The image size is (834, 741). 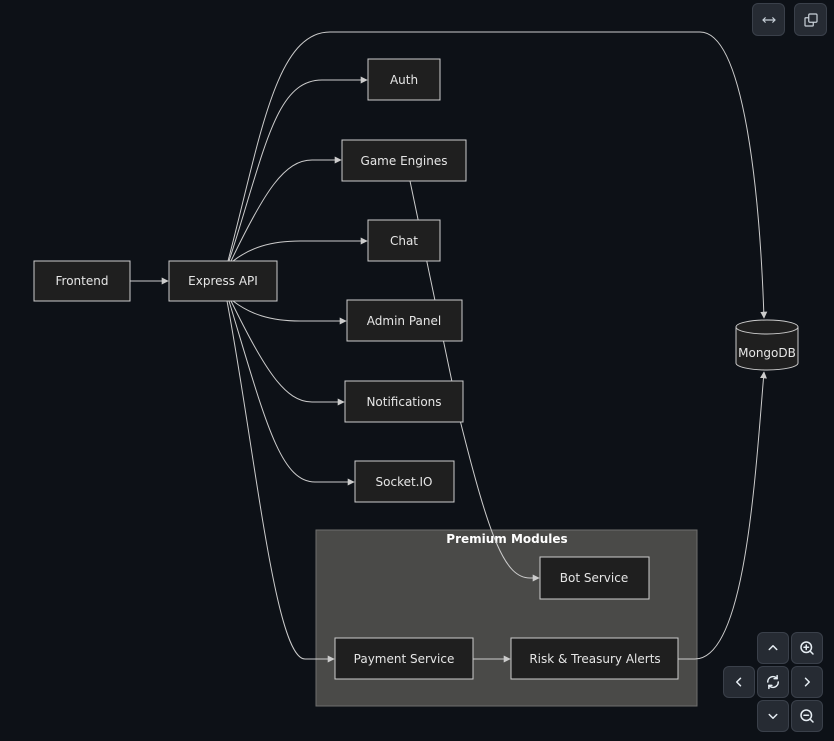 I want to click on chevron-up-icon, so click(x=773, y=648).